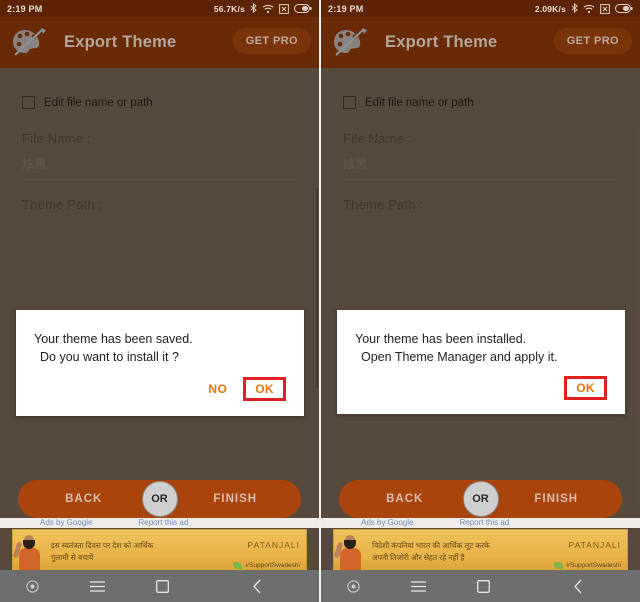 This screenshot has height=602, width=640. I want to click on dialog-message-line-1: Your theme has been saved., so click(113, 339).